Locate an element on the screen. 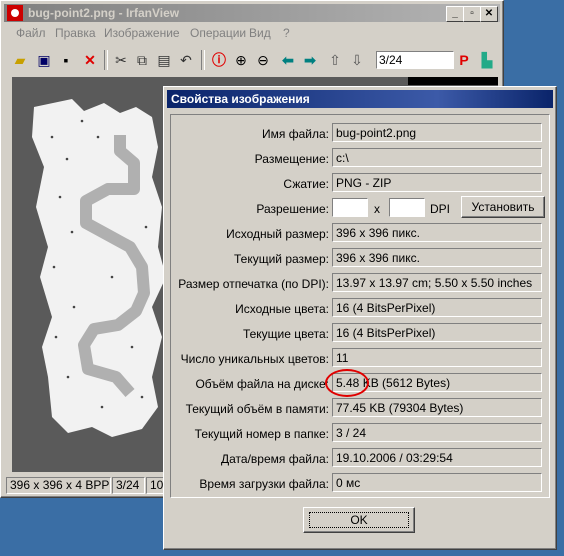  set-resolution-button: Установить is located at coordinates (503, 207).